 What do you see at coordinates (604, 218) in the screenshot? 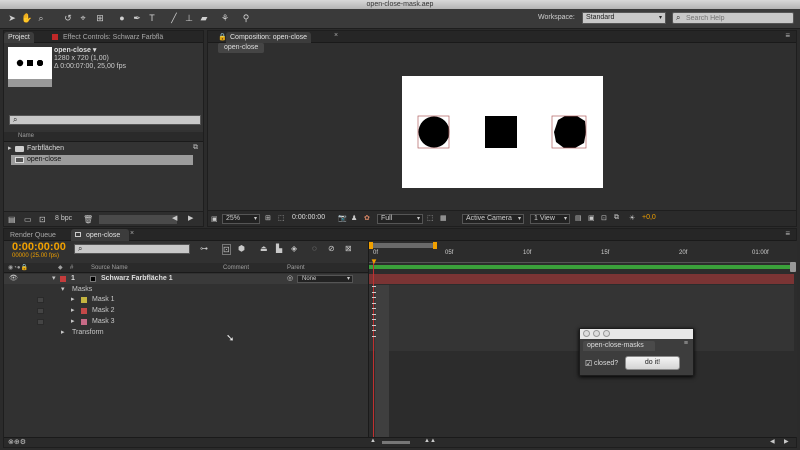
I see `timeline-icon: ⊡` at bounding box center [604, 218].